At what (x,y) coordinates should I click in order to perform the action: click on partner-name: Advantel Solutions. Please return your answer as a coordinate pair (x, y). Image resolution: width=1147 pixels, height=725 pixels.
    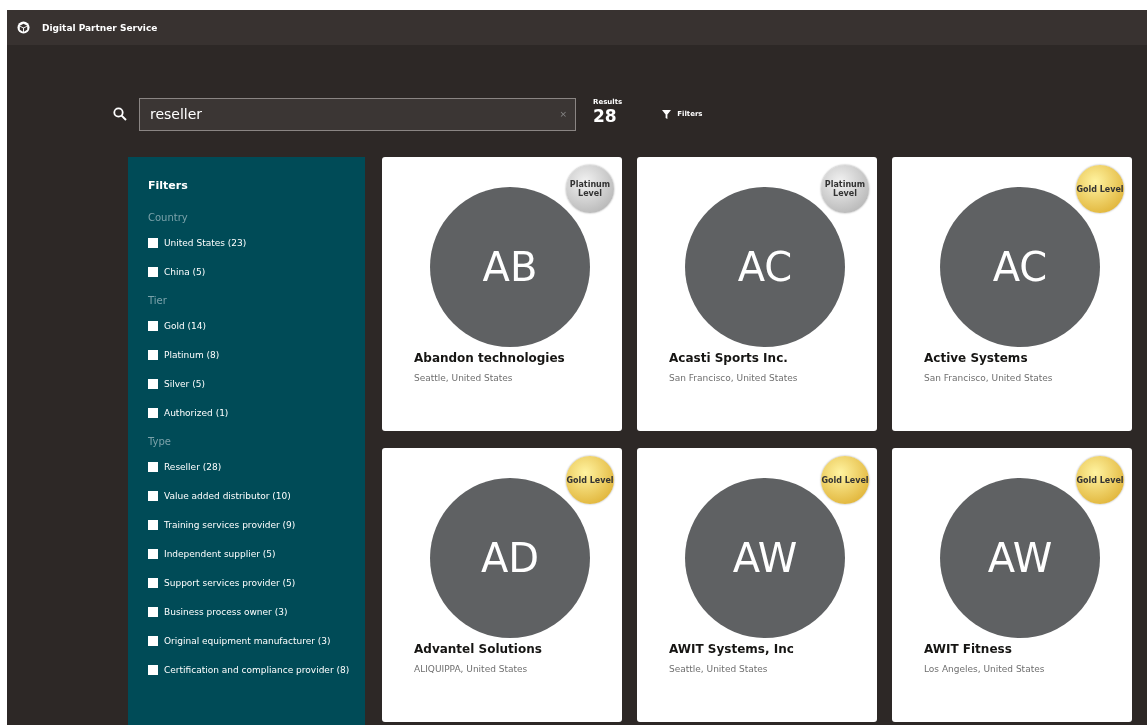
    Looking at the image, I should click on (478, 649).